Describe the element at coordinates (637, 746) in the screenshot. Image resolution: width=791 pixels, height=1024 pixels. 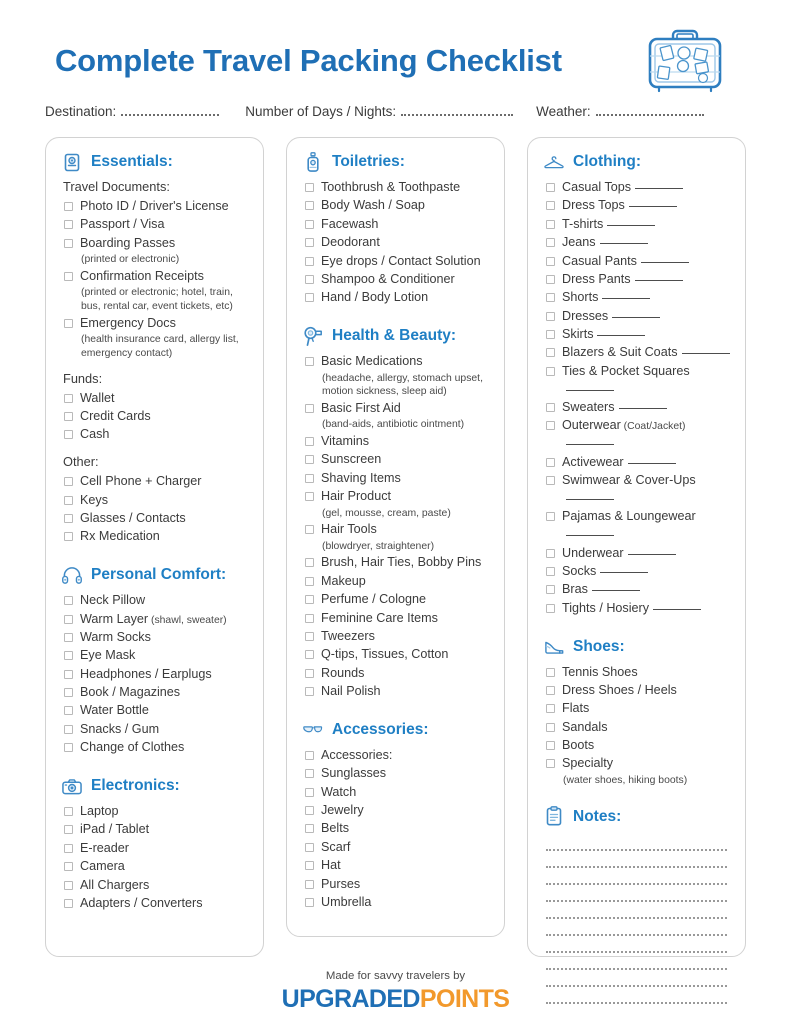
I see `checklist-item: Boots` at that location.